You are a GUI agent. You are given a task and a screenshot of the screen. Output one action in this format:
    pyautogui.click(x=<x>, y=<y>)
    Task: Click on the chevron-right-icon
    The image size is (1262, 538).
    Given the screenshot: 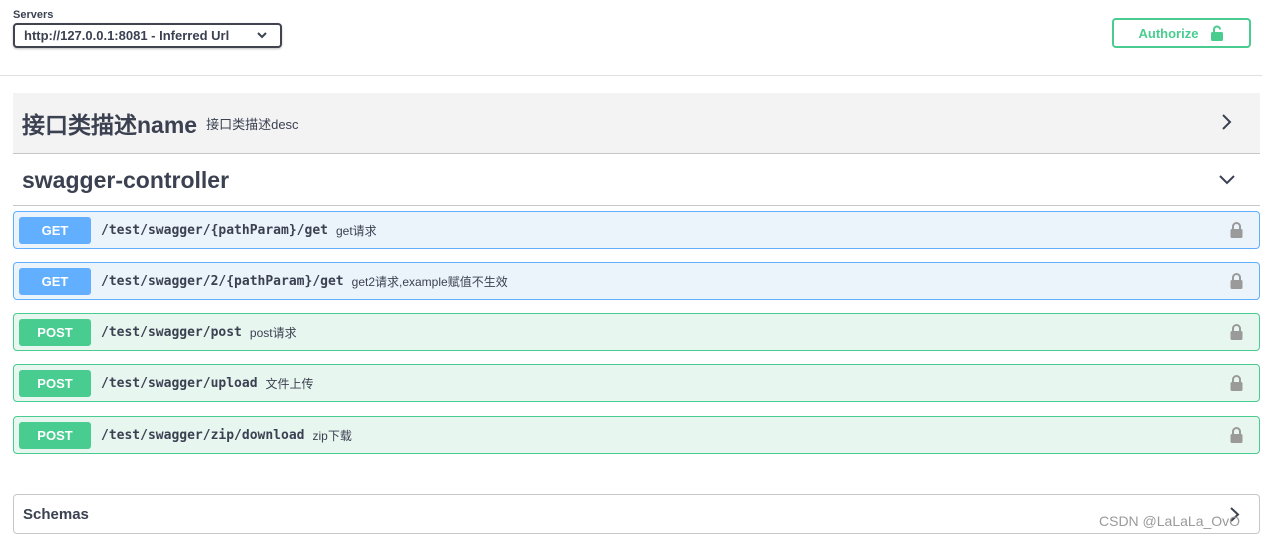 What is the action you would take?
    pyautogui.click(x=1227, y=122)
    